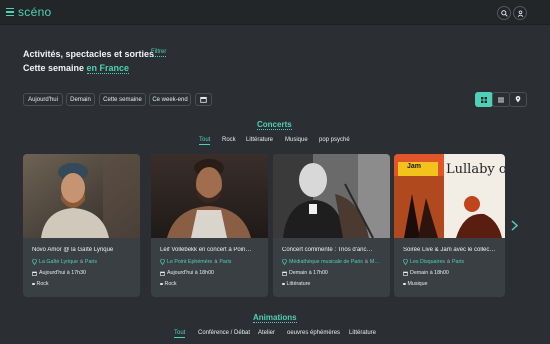  I want to click on tab-animations-conference: Conférence / Débat, so click(224, 333).